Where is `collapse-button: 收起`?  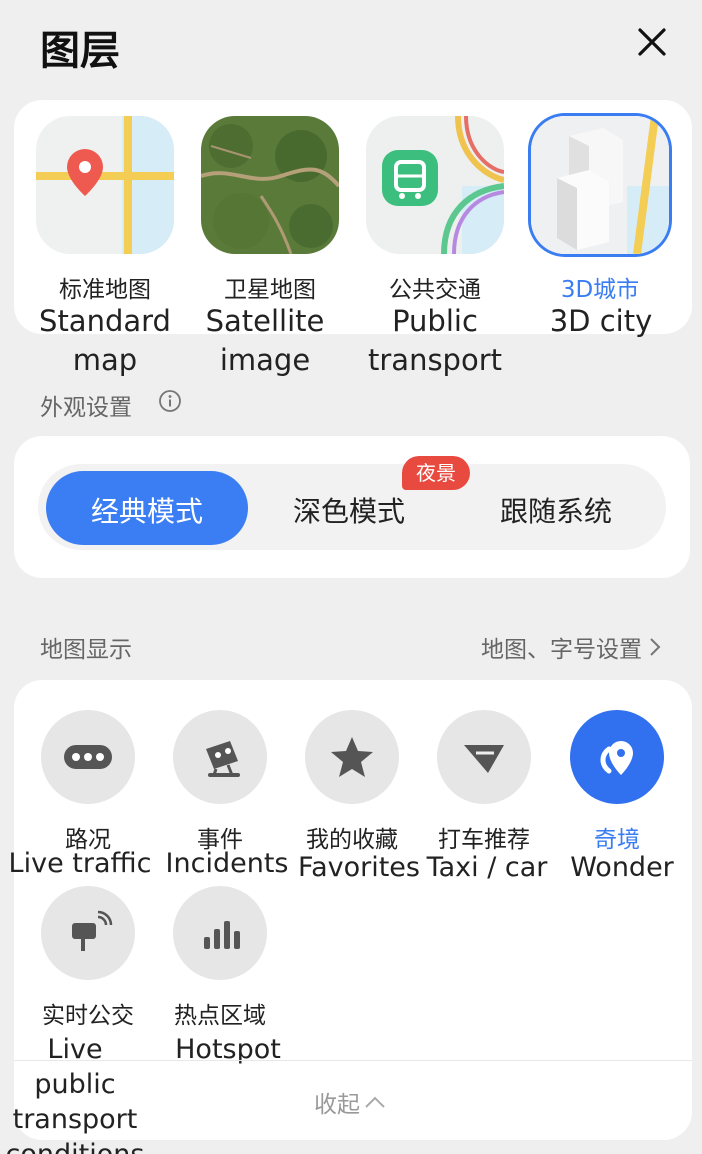 collapse-button: 收起 is located at coordinates (350, 1102).